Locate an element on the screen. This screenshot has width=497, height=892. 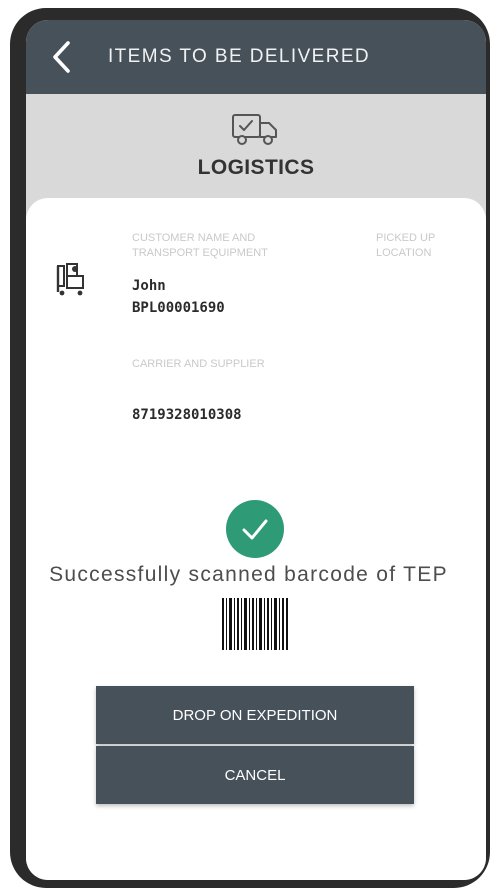
app-header: ITEMS TO BE DELIVERED is located at coordinates (256, 57).